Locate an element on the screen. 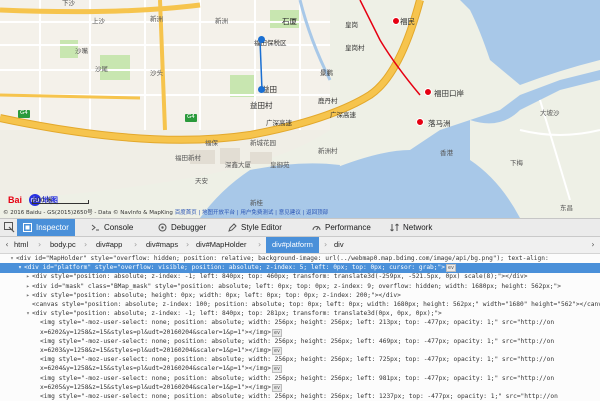  map-label: 上沙 is located at coordinates (98, 21).